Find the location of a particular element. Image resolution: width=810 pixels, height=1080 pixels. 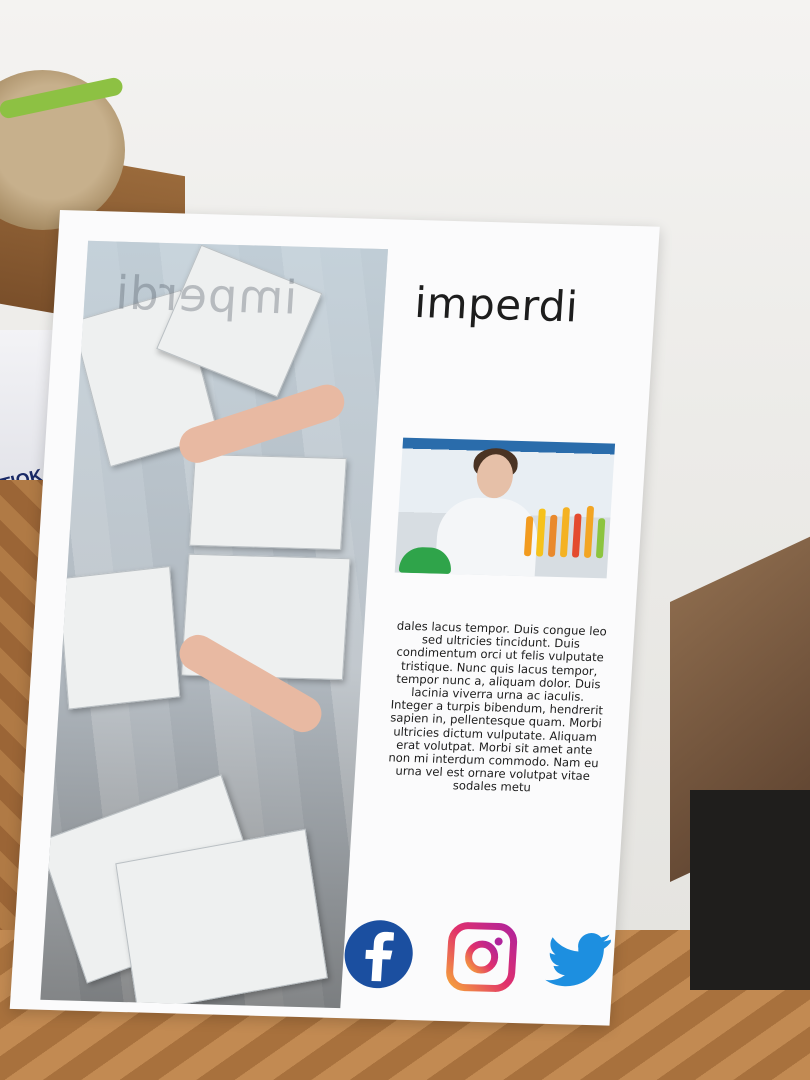

flyer-title: imperdi is located at coordinates (496, 304).